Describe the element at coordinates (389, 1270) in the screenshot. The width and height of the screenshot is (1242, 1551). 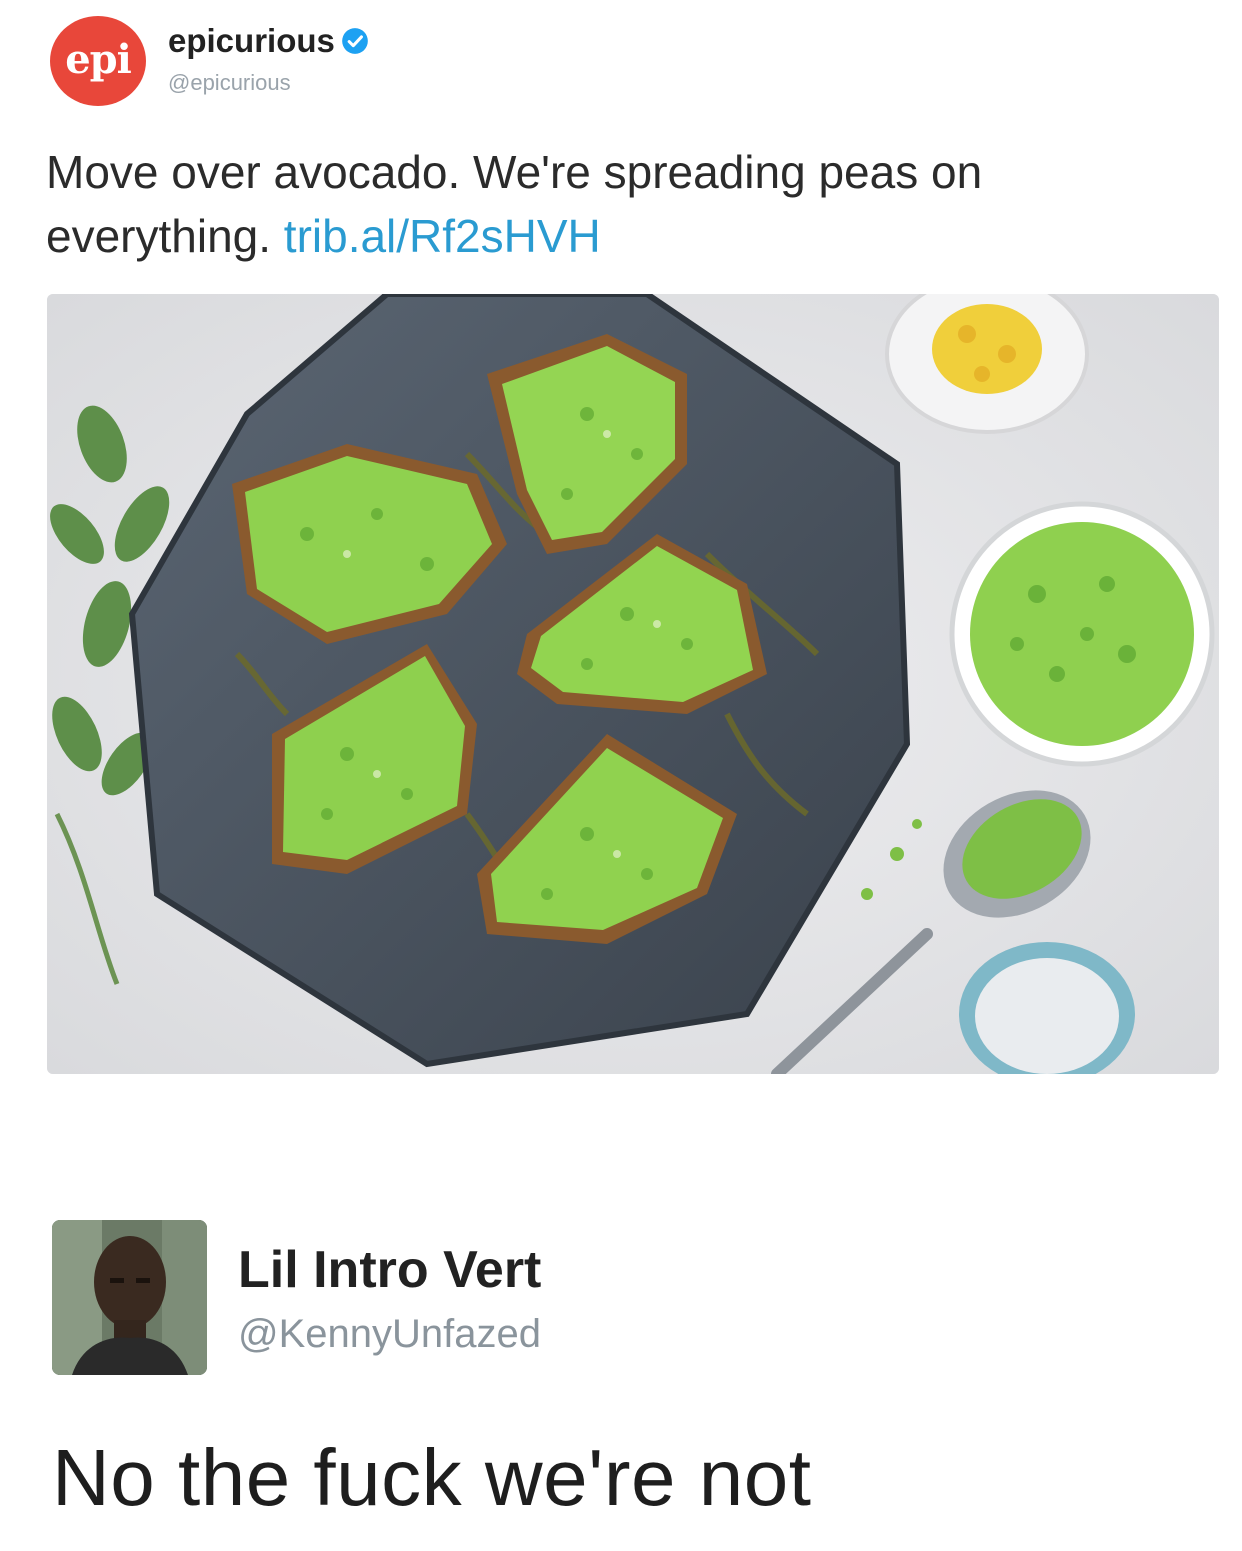
I see `reply-author-name: Lil Intro Vert` at that location.